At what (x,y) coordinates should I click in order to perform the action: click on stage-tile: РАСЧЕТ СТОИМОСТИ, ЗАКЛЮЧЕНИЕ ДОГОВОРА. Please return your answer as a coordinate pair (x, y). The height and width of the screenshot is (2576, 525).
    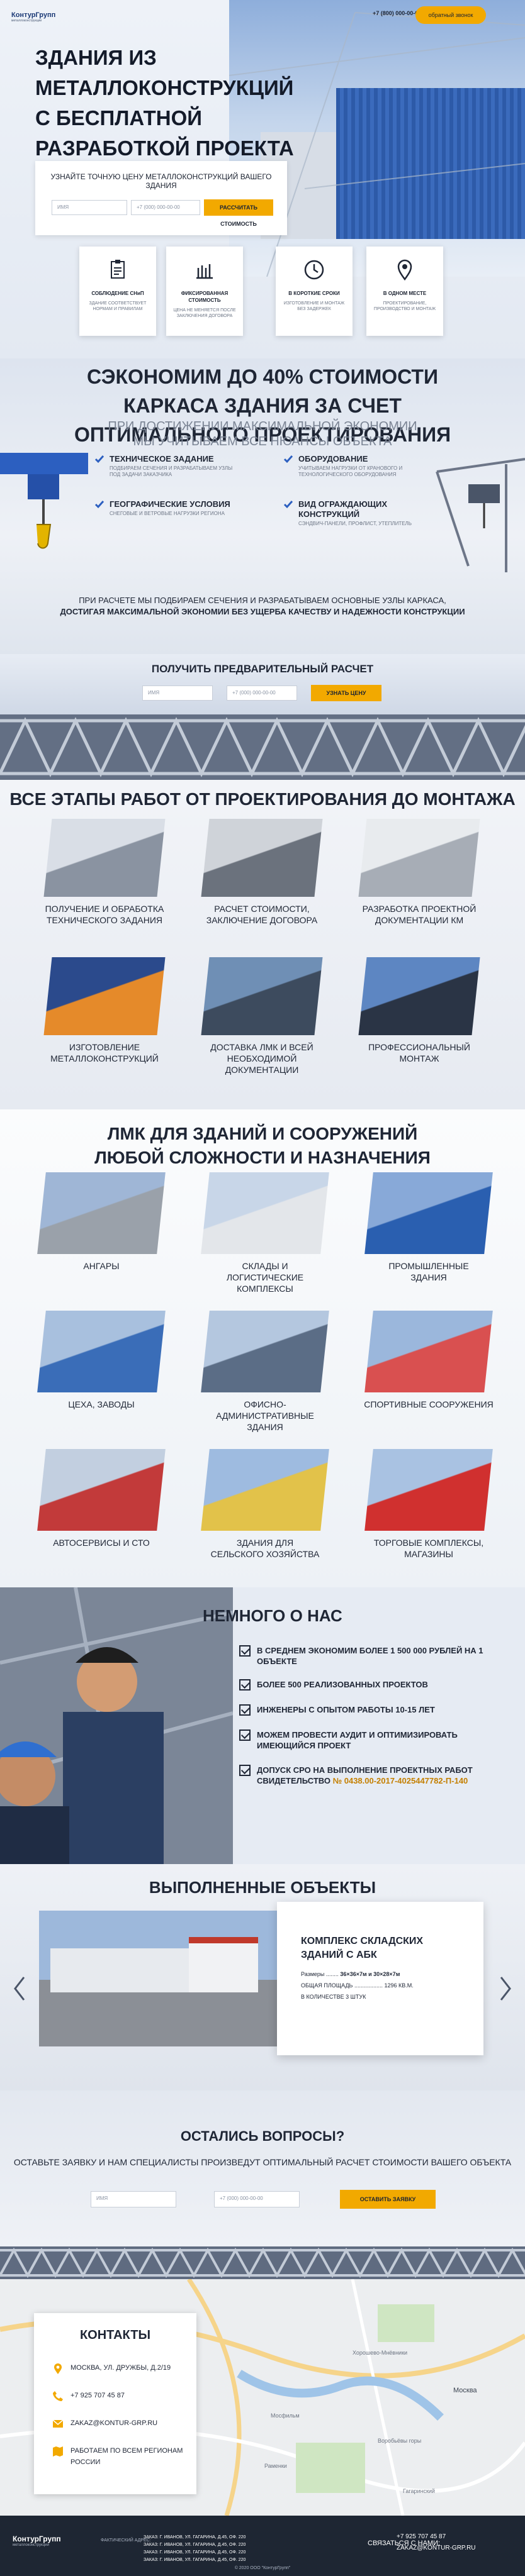
    Looking at the image, I should click on (262, 872).